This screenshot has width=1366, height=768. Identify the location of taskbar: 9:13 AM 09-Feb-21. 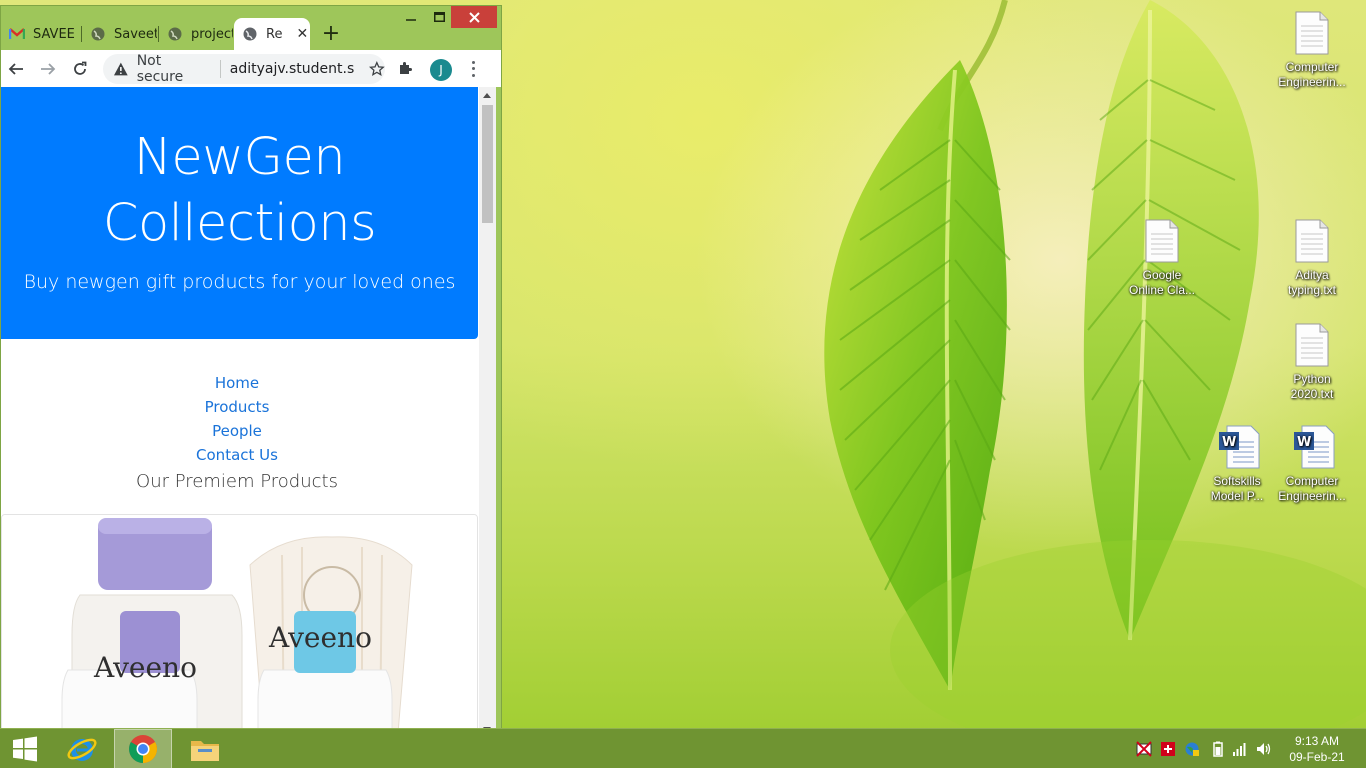
(683, 748).